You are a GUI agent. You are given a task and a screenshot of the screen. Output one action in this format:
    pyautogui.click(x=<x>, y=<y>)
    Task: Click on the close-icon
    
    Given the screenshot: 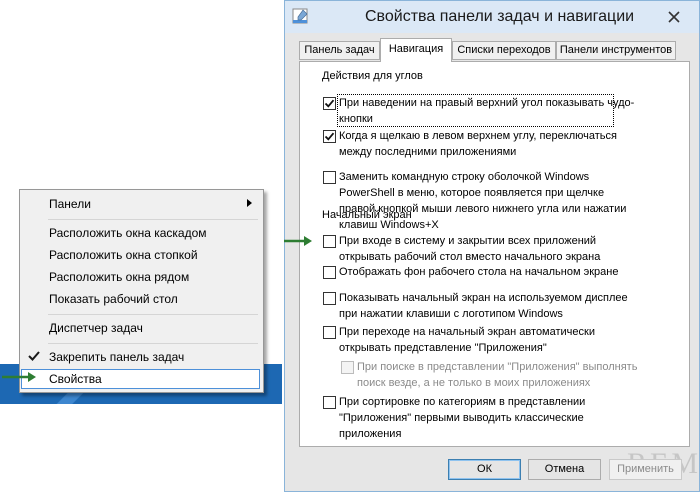 What is the action you would take?
    pyautogui.click(x=674, y=17)
    